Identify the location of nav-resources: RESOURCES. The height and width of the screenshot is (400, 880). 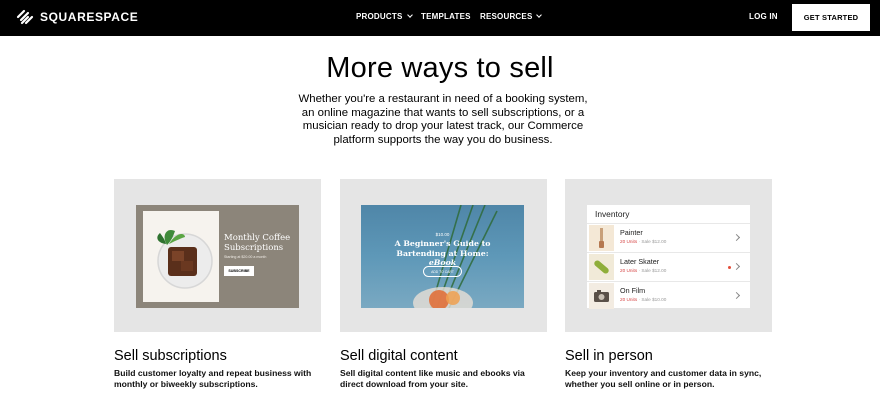
(511, 16).